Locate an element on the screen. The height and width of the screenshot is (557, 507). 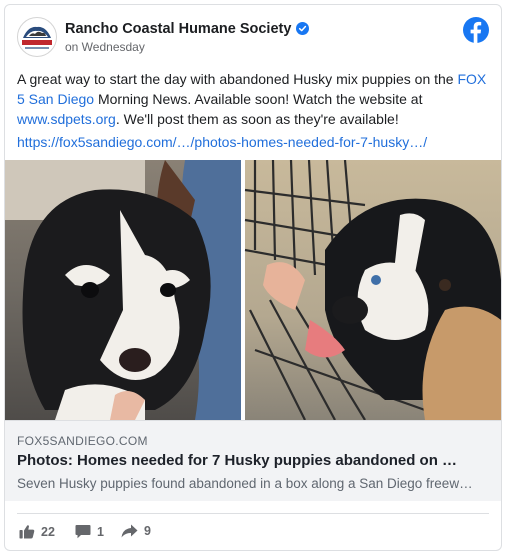
shares-stat: 9 is located at coordinates (136, 531).